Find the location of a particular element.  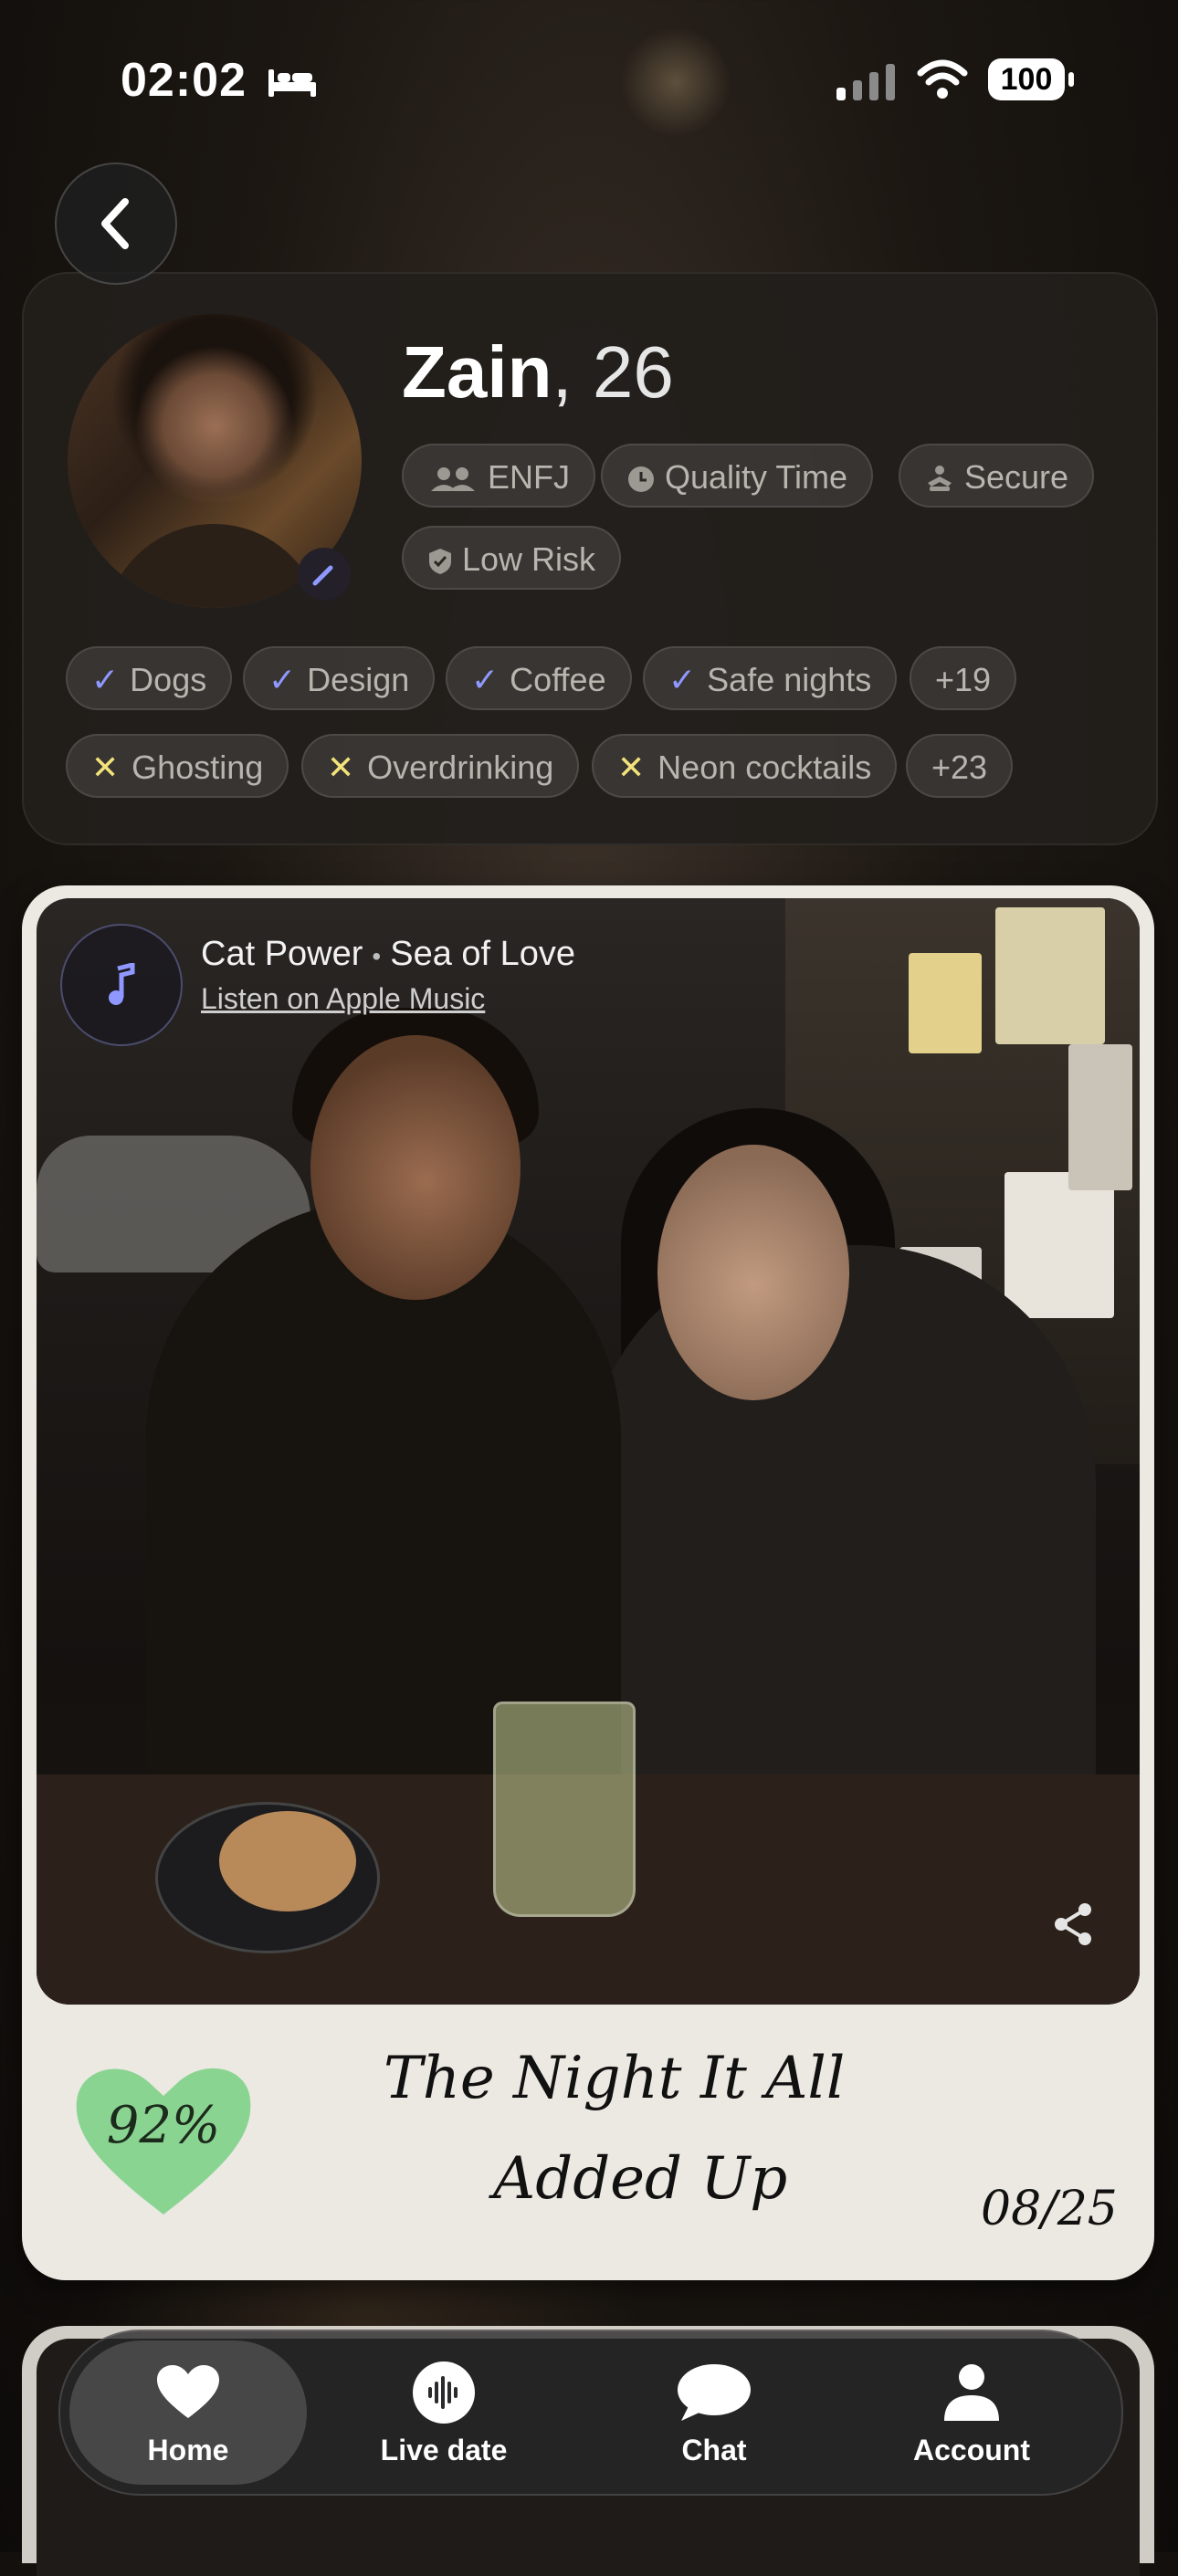

clock-icon is located at coordinates (641, 480).